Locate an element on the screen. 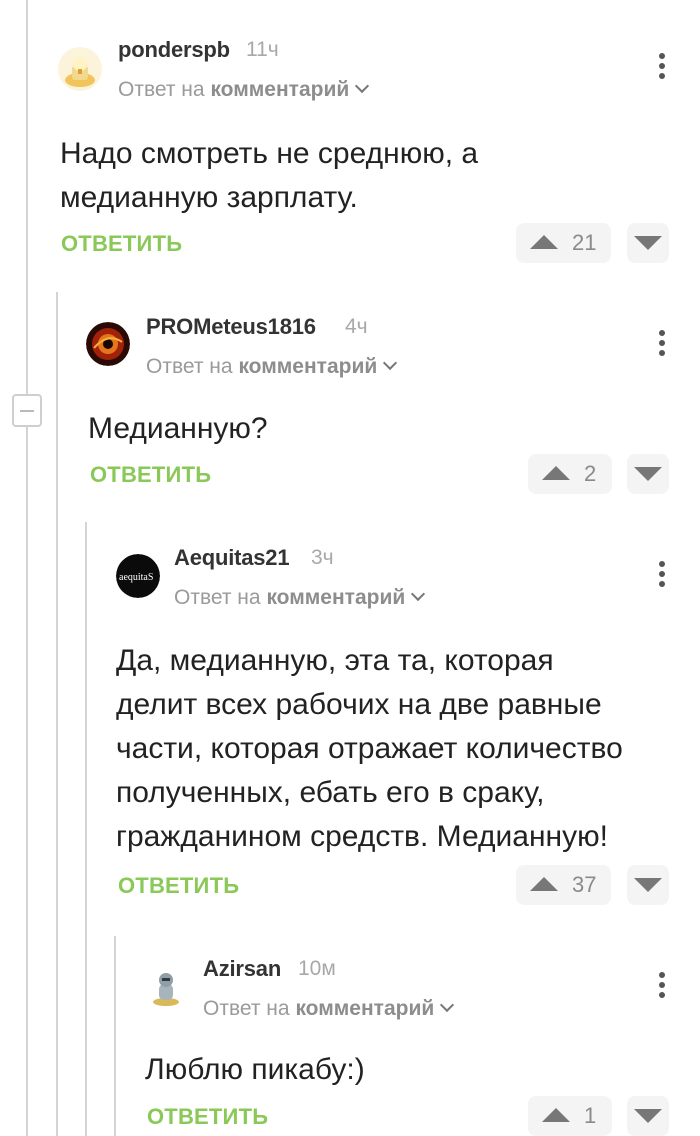  comment-time: 10м is located at coordinates (317, 968).